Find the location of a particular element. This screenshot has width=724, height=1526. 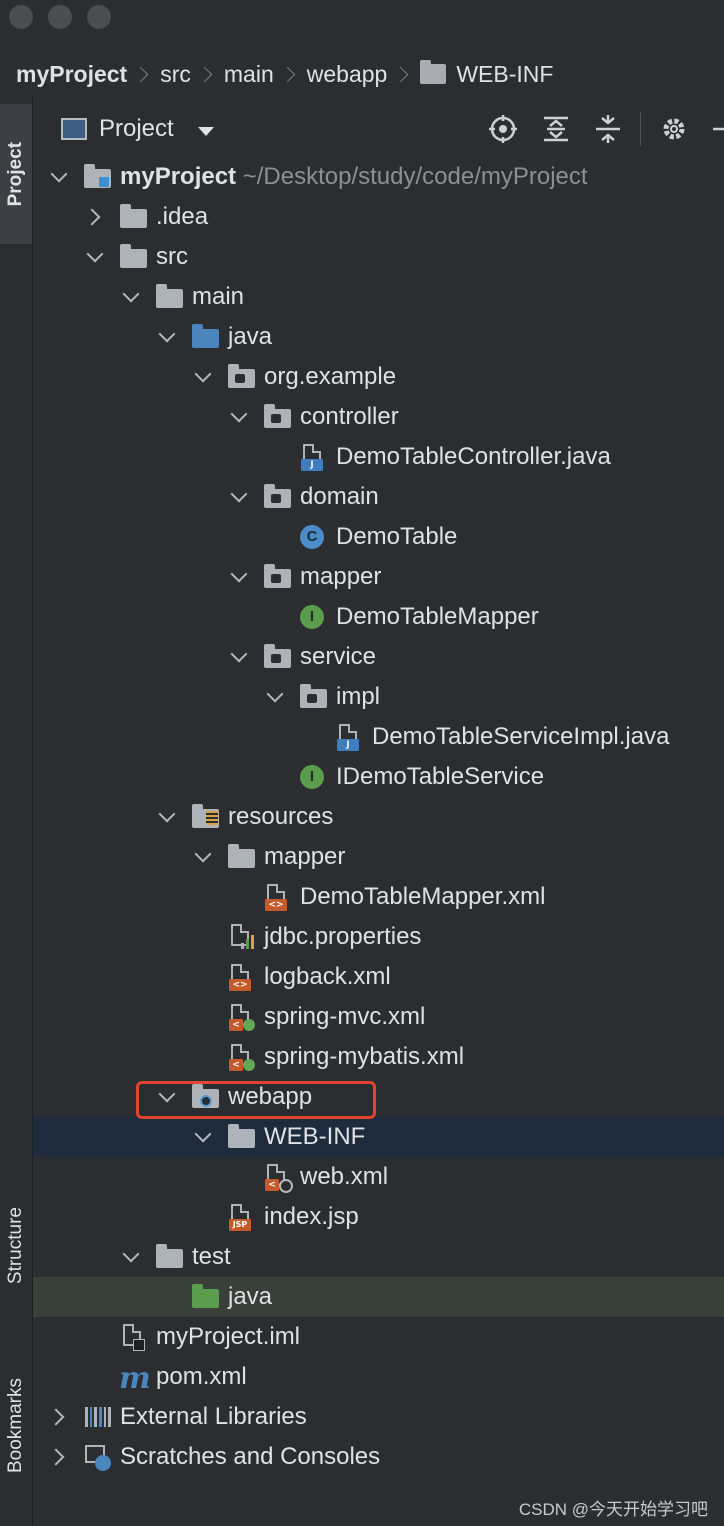

tree-row: External Libraries is located at coordinates (378, 1417).